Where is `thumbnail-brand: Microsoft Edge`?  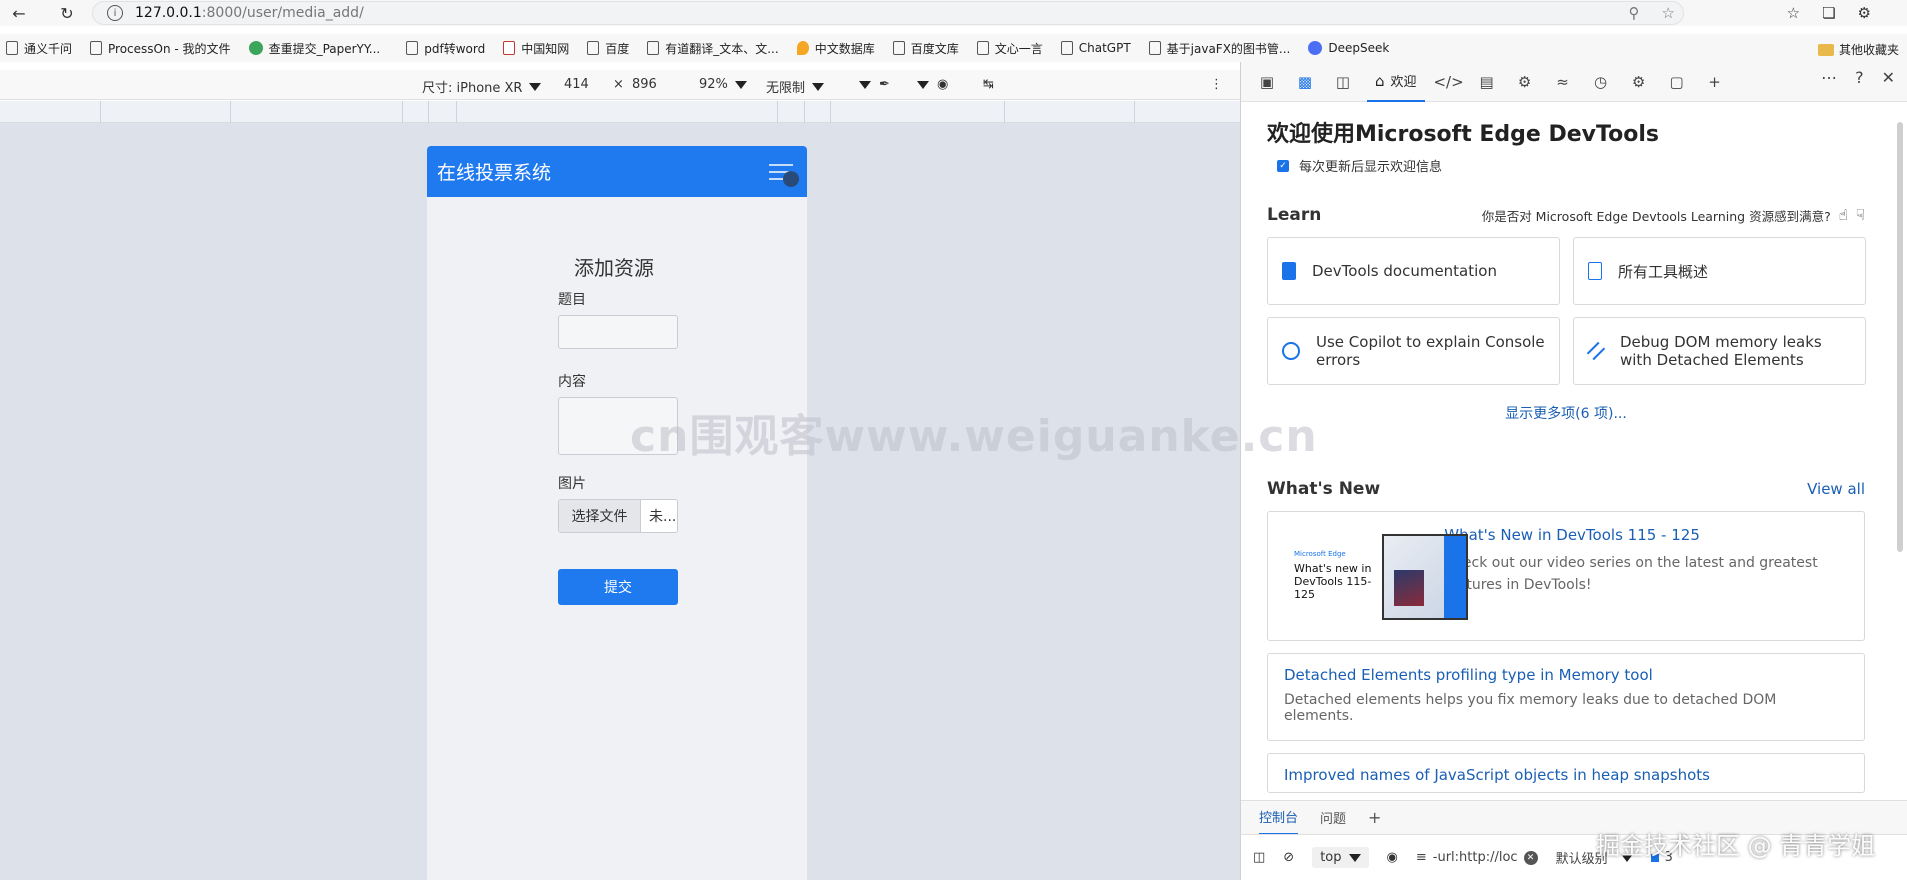 thumbnail-brand: Microsoft Edge is located at coordinates (1320, 554).